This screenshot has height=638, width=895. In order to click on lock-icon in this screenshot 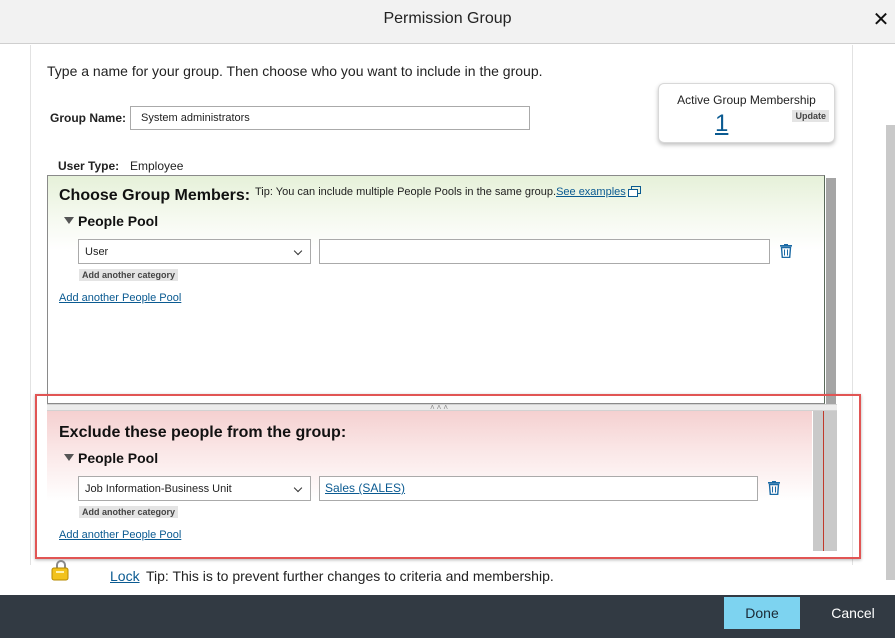, I will do `click(61, 570)`.